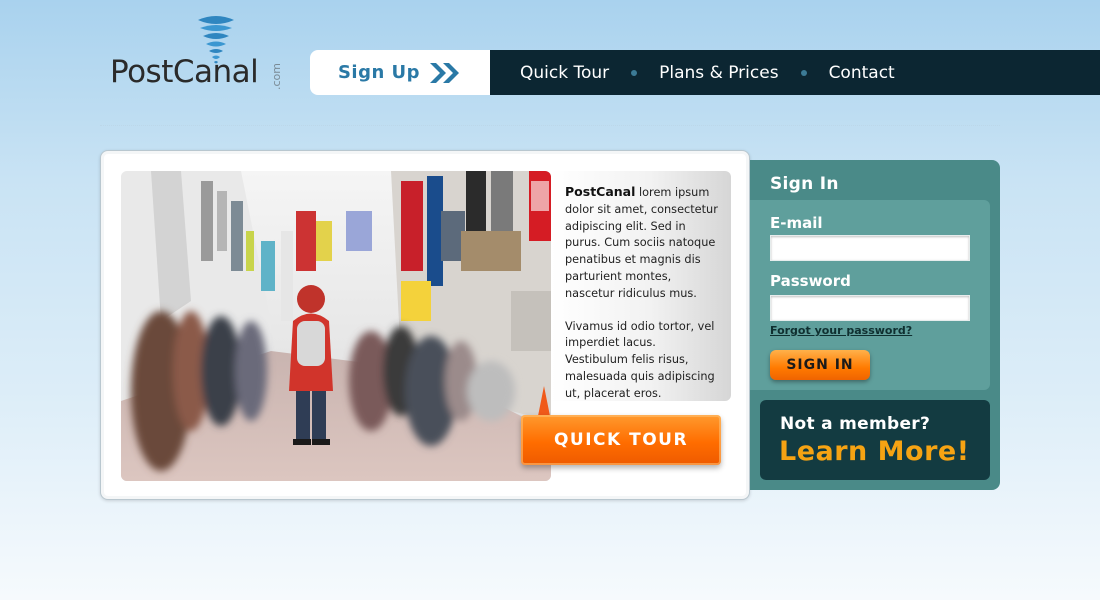 The width and height of the screenshot is (1100, 600). What do you see at coordinates (855, 424) in the screenshot?
I see `member-question: Not a member?` at bounding box center [855, 424].